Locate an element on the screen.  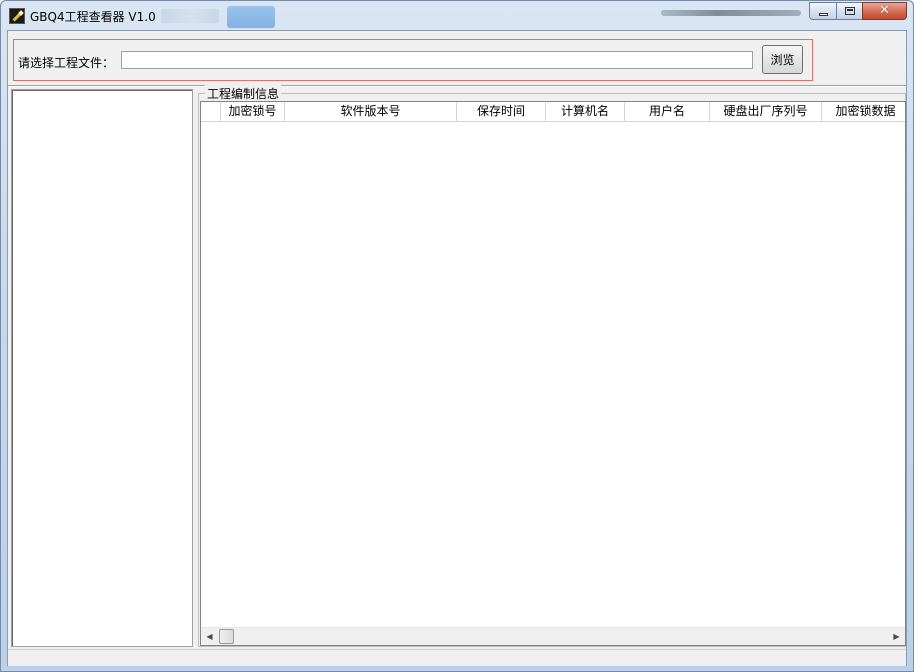
column-header-computer-name: 计算机名 is located at coordinates (585, 112).